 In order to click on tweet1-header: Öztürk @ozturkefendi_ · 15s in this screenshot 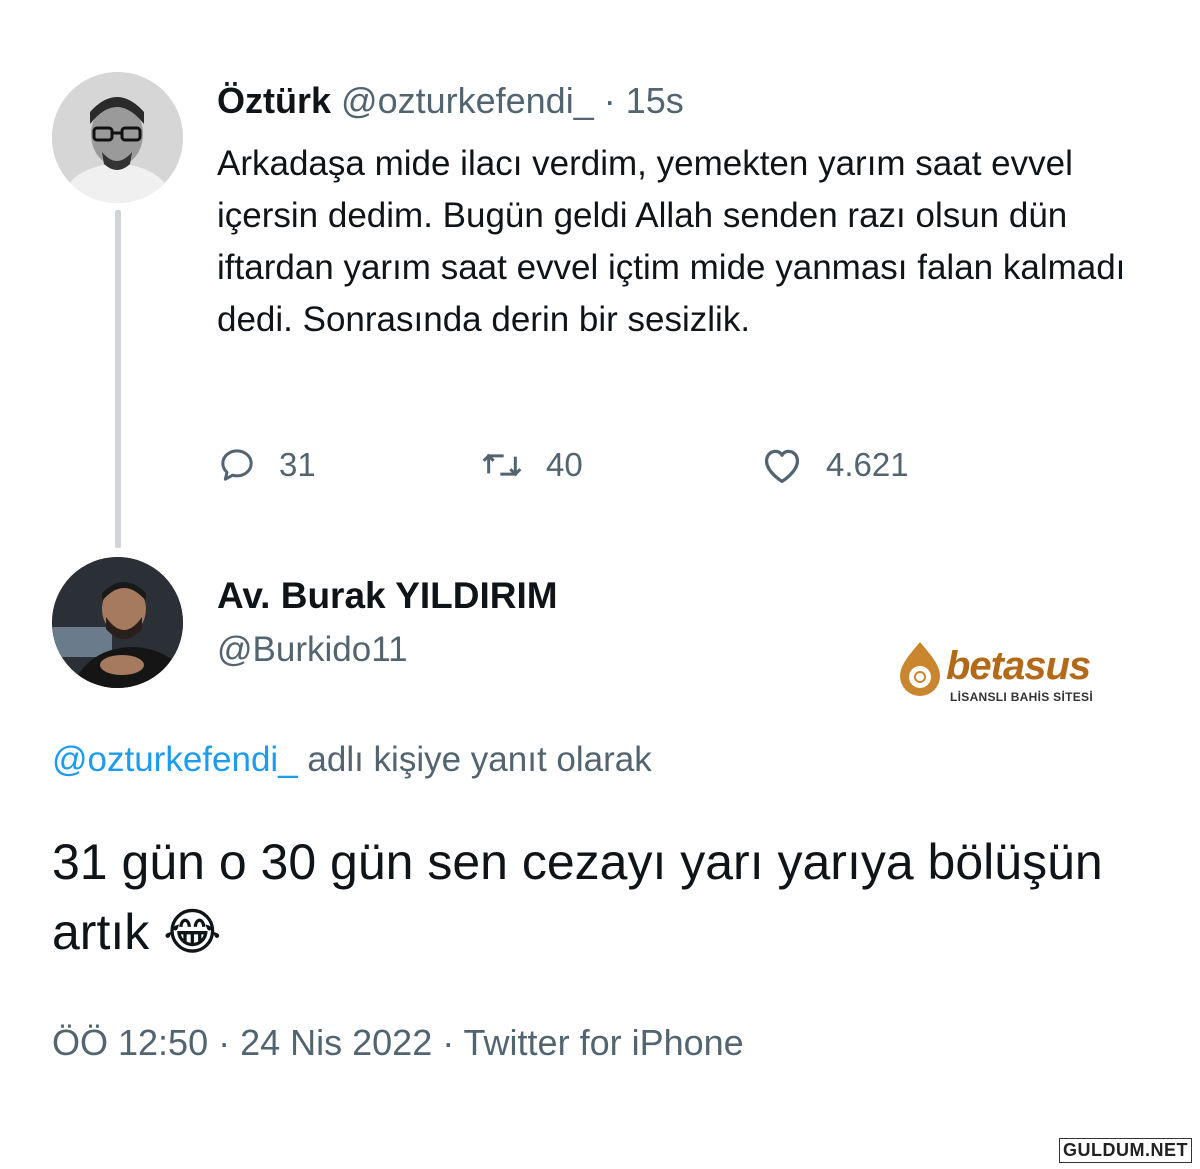, I will do `click(450, 101)`.